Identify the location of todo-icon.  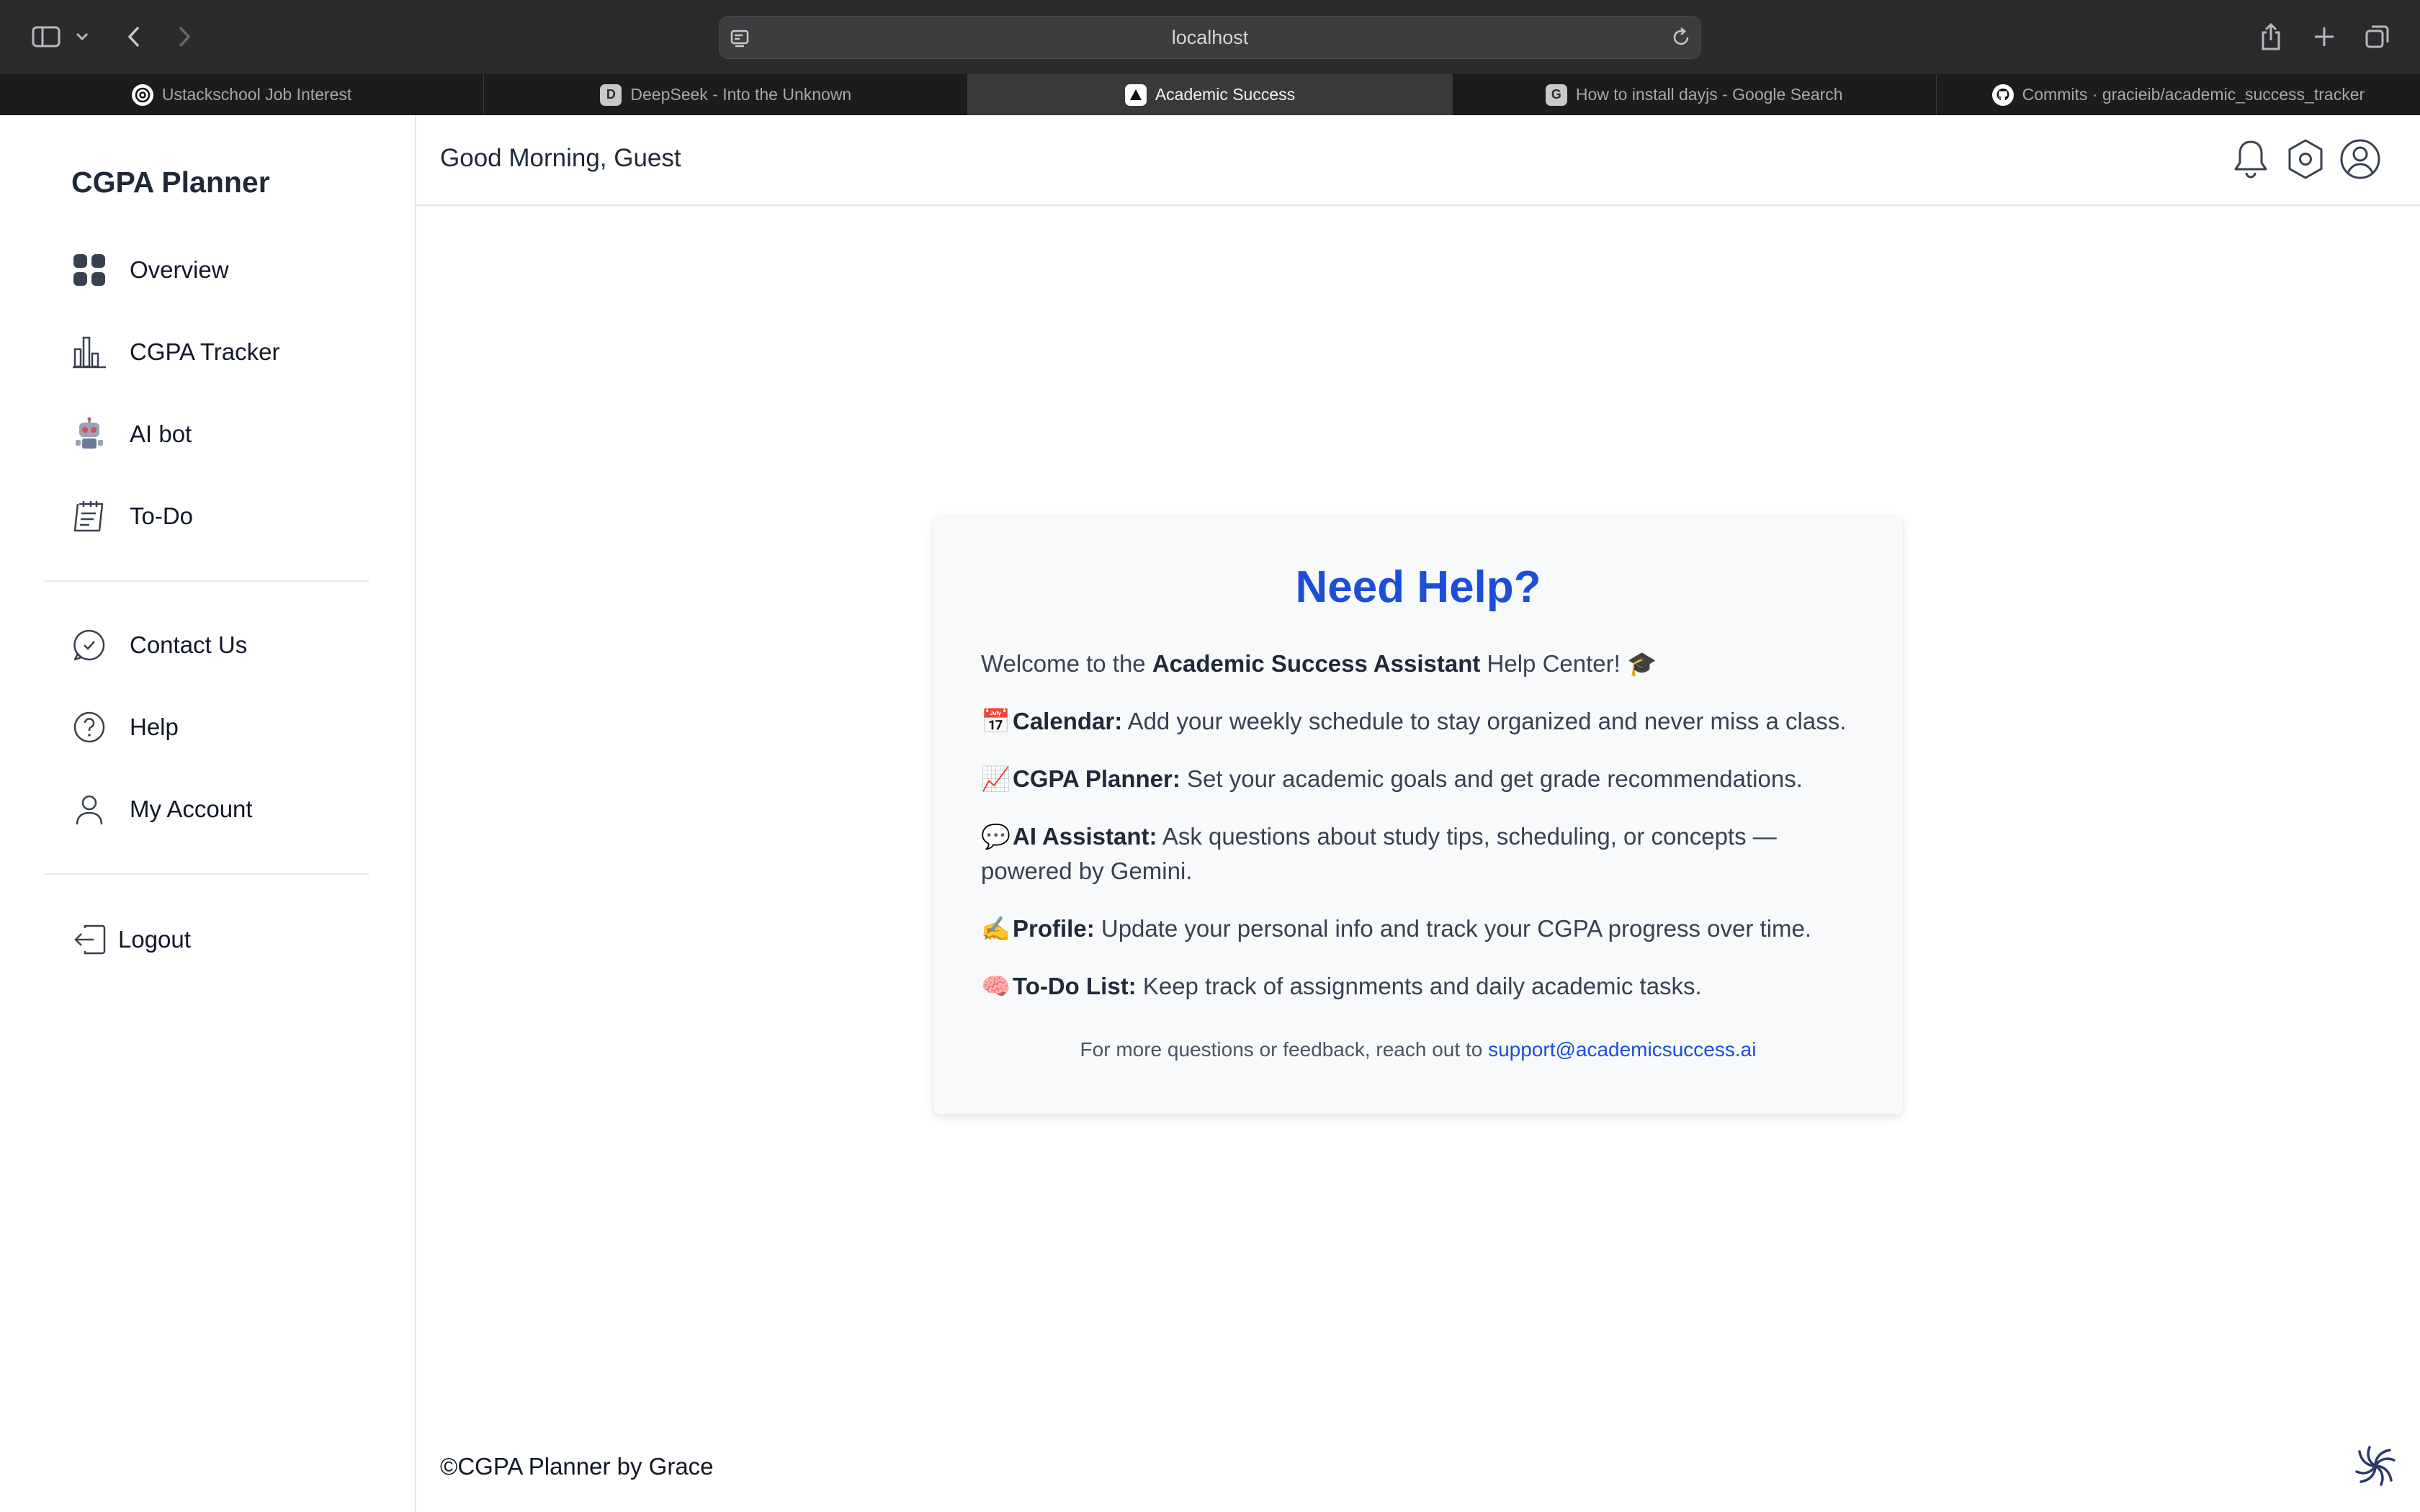
(89, 516).